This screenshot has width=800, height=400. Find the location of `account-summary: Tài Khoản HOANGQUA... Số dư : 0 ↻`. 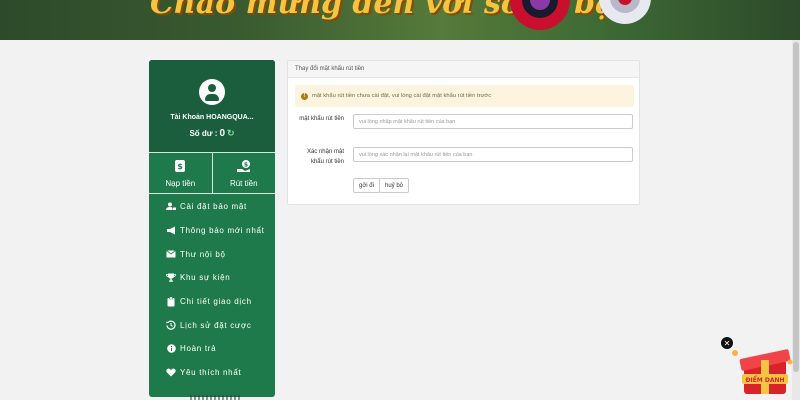

account-summary: Tài Khoản HOANGQUA... Số dư : 0 ↻ is located at coordinates (212, 106).